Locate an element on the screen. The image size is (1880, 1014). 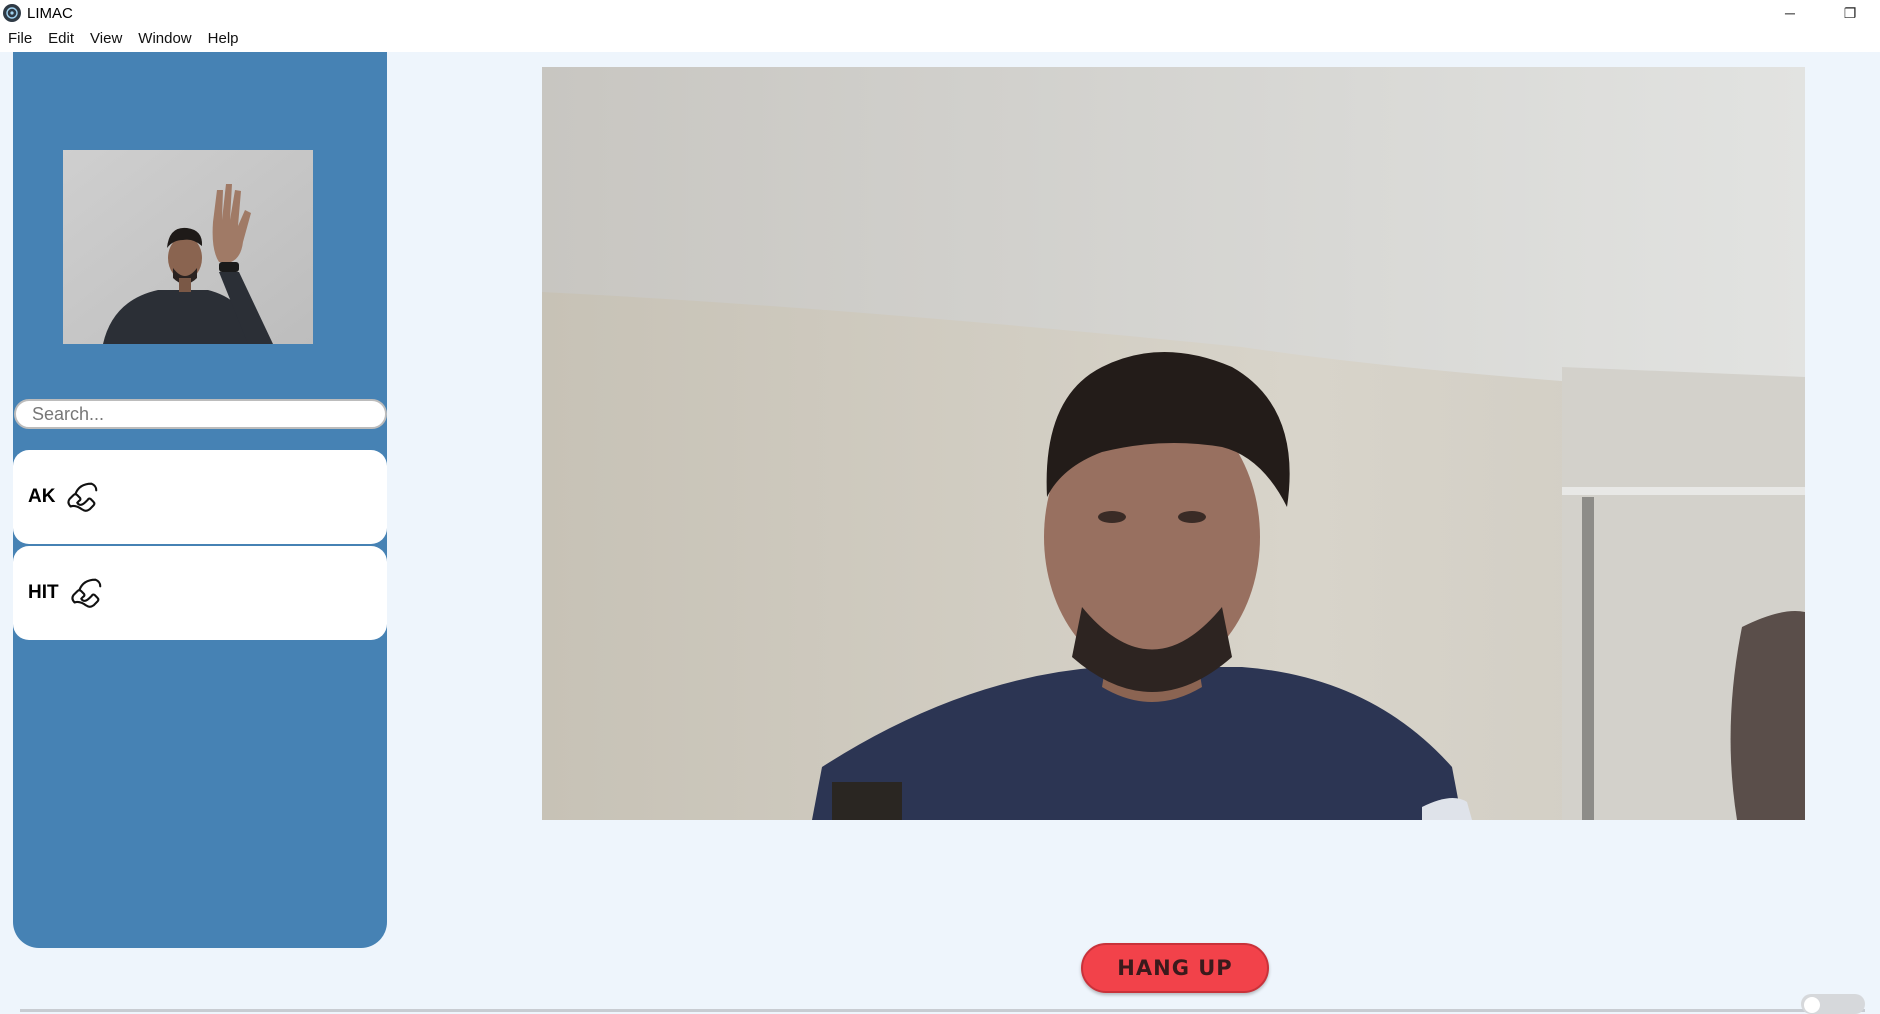
menu-window: Window is located at coordinates (164, 39).